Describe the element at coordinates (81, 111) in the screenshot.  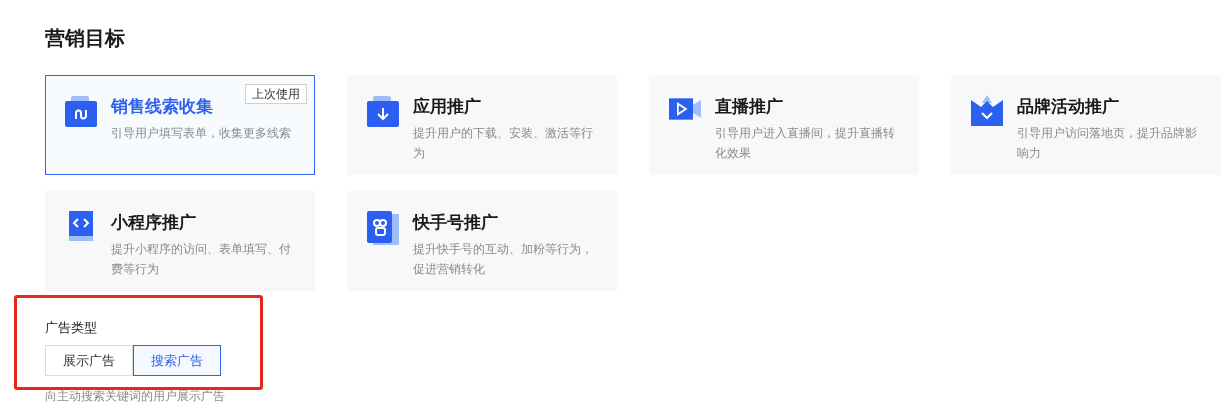
I see `folder-icon` at that location.